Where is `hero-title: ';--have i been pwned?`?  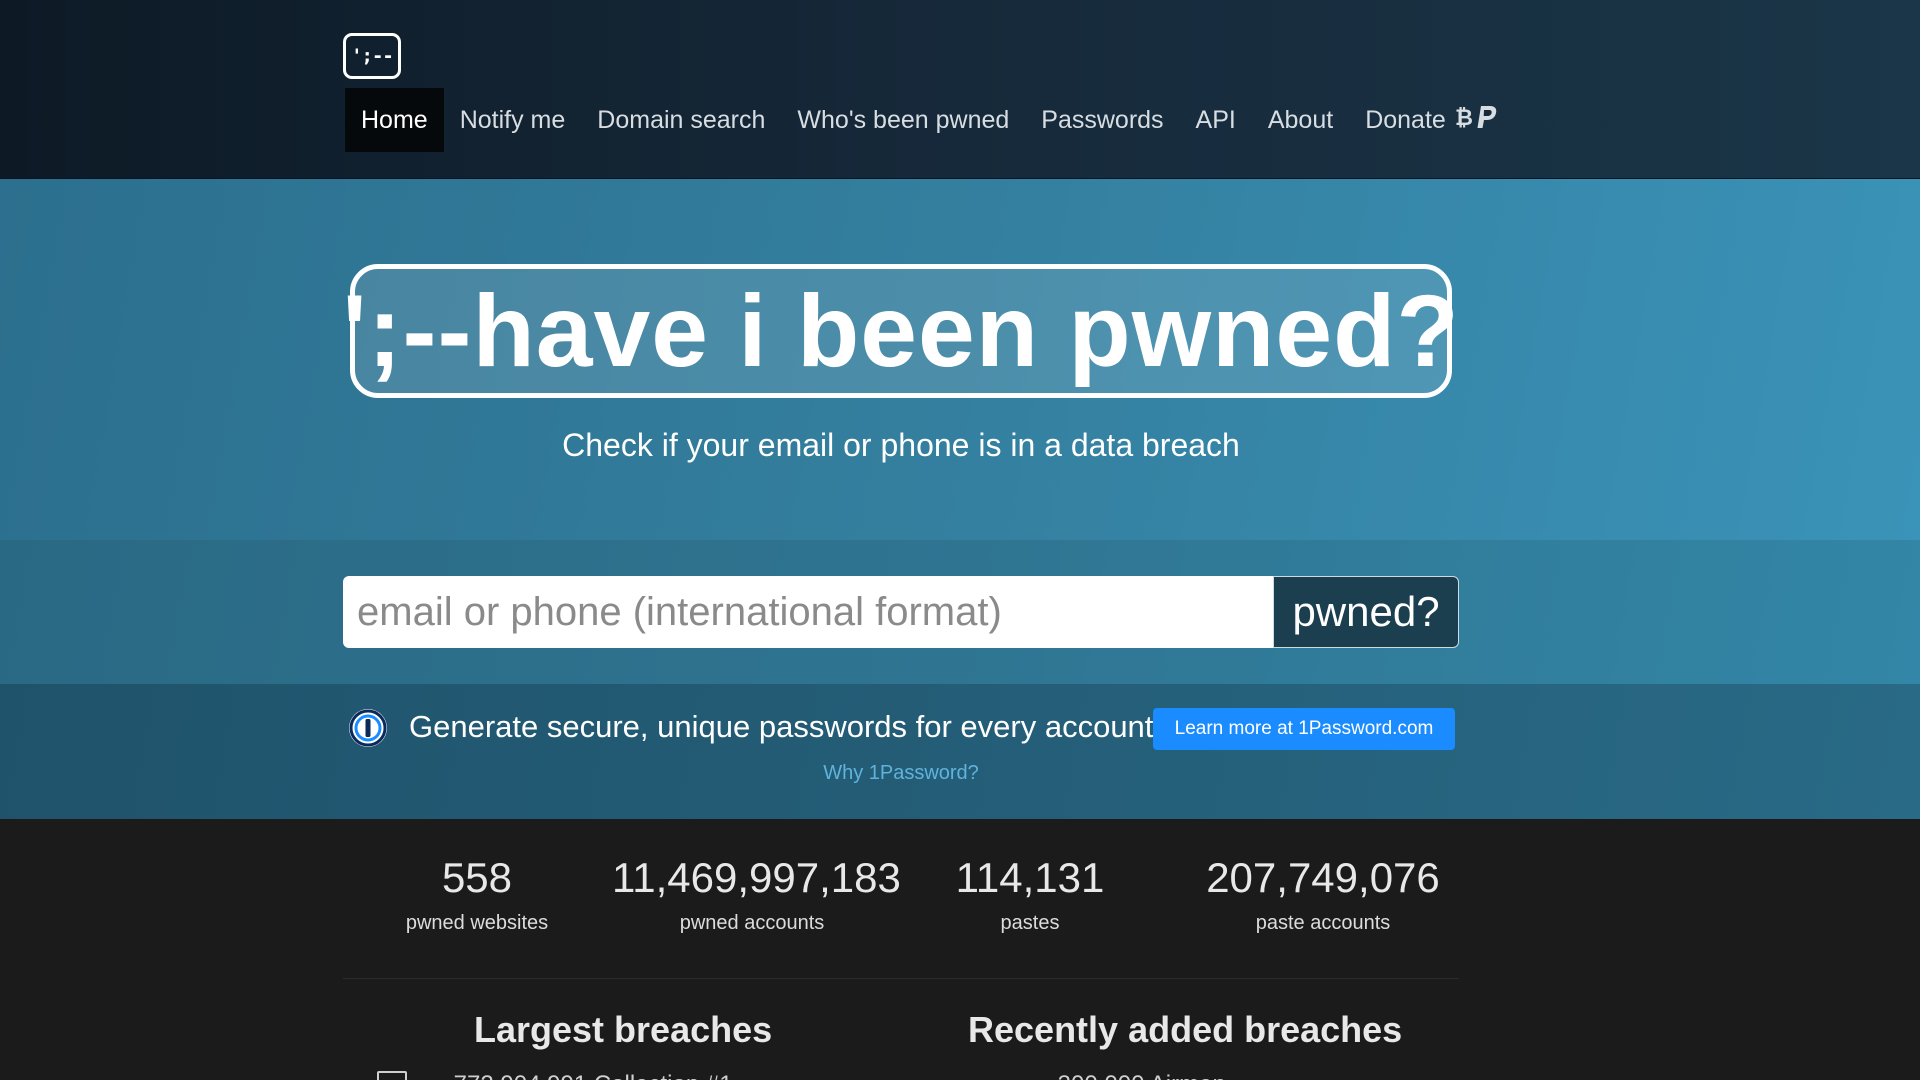 hero-title: ';--have i been pwned? is located at coordinates (900, 331).